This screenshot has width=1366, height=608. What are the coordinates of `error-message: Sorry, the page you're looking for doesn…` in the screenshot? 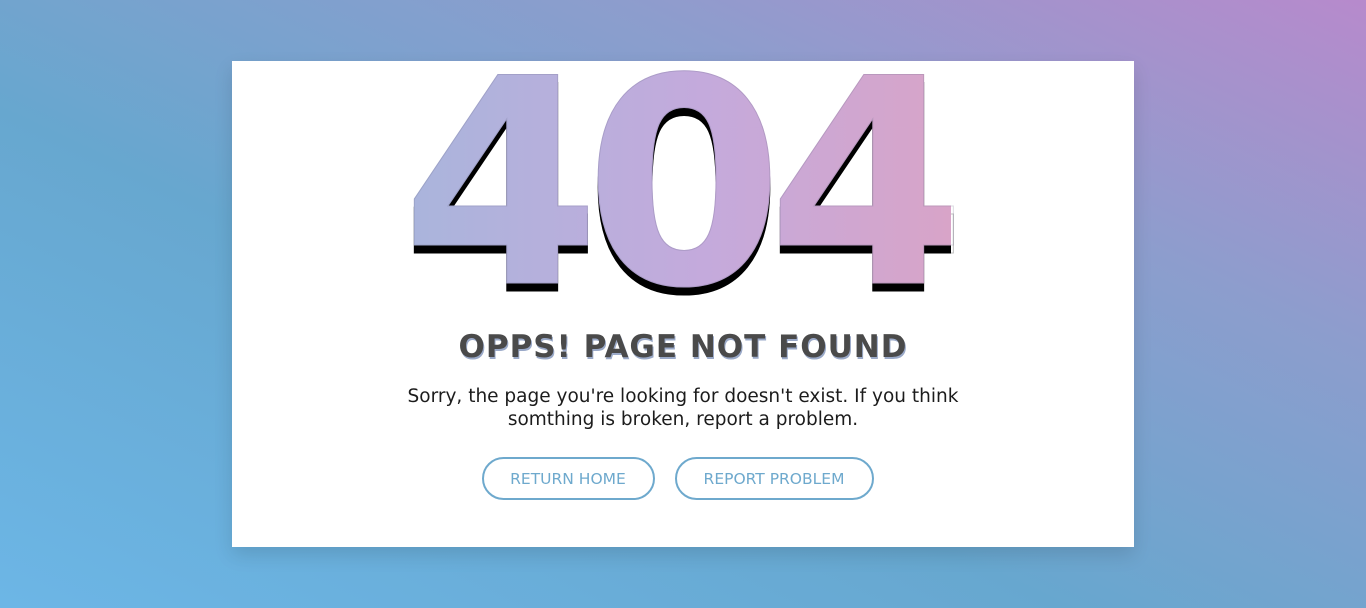 It's located at (683, 408).